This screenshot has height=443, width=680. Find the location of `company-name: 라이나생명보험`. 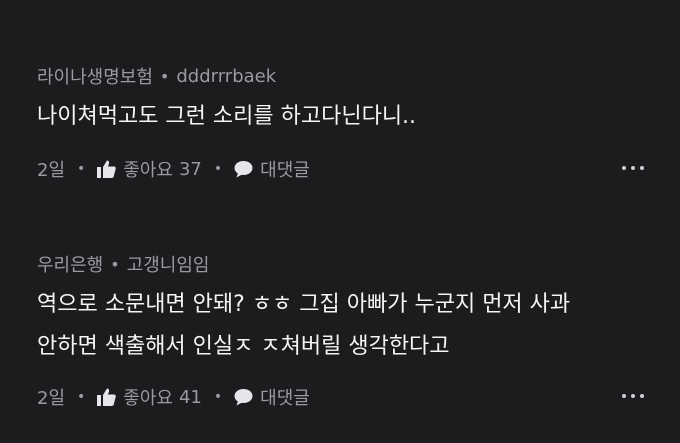

company-name: 라이나생명보험 is located at coordinates (95, 76).